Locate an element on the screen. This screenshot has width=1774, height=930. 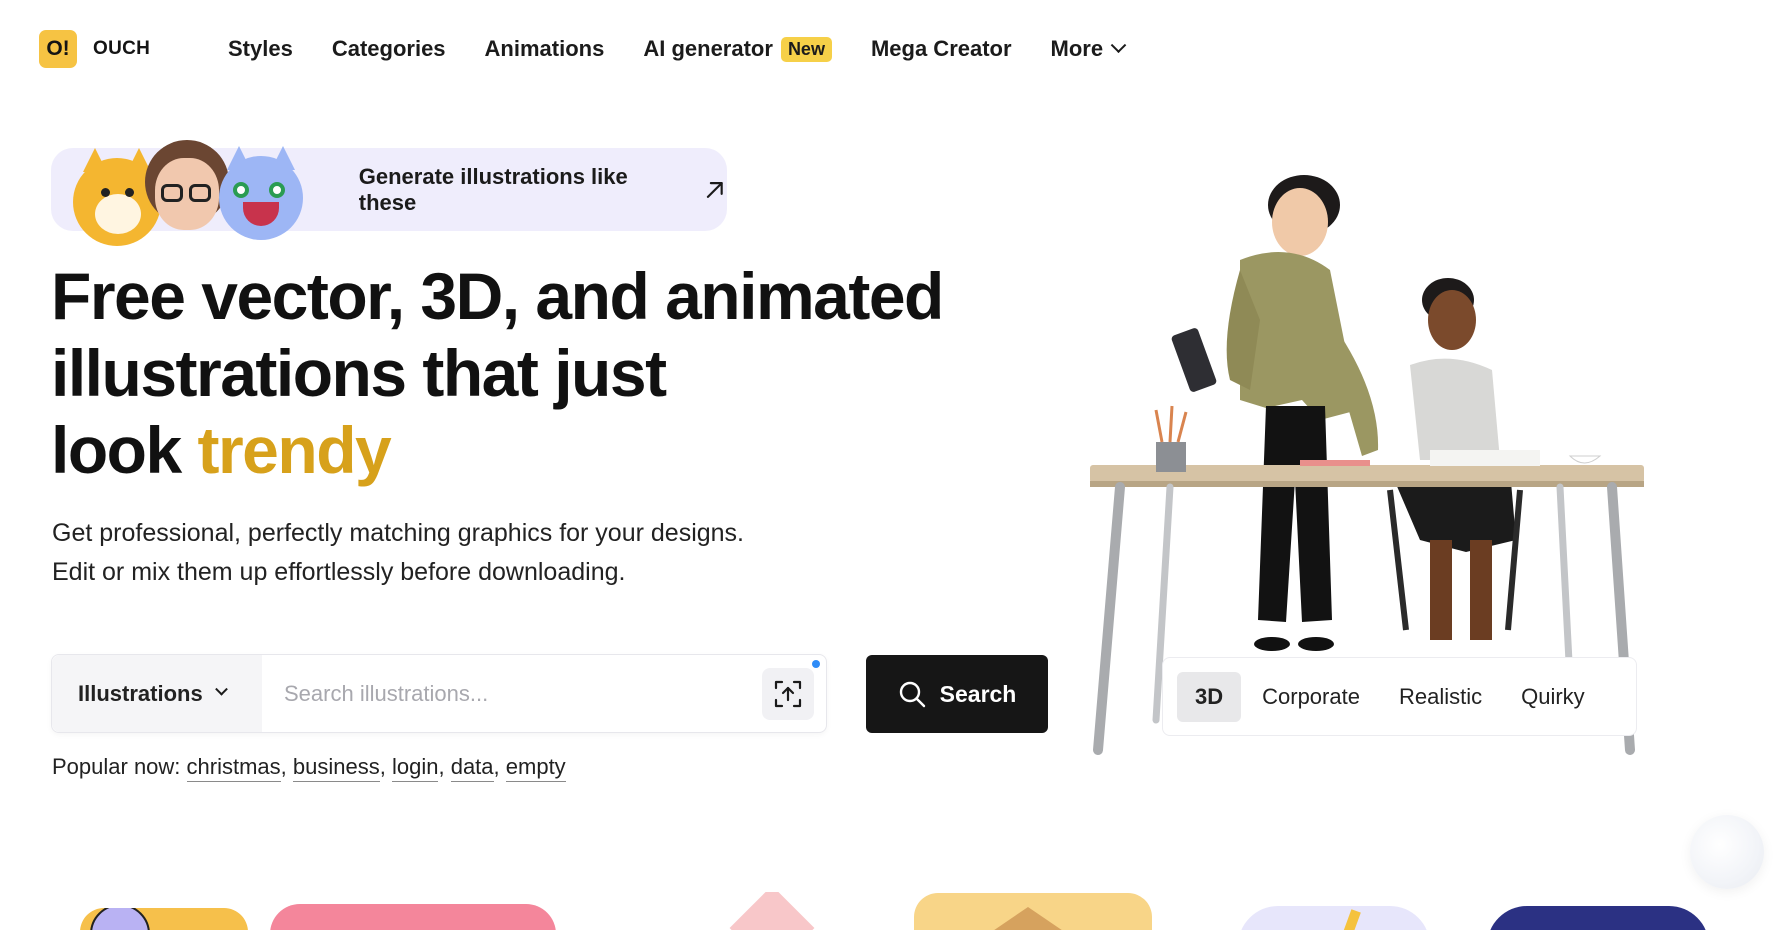
image-search-button is located at coordinates (791, 690).